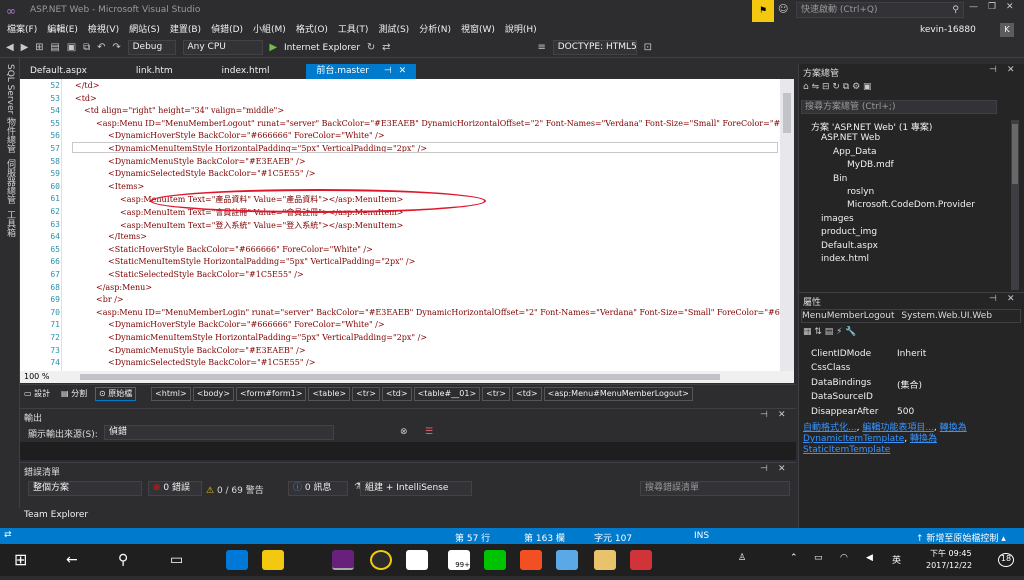 The width and height of the screenshot is (1024, 580). Describe the element at coordinates (837, 219) in the screenshot. I see `tree-item: images` at that location.